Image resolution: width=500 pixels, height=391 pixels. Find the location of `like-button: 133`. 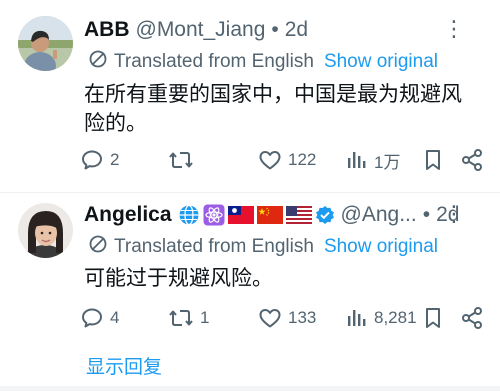

like-button: 133 is located at coordinates (287, 318).